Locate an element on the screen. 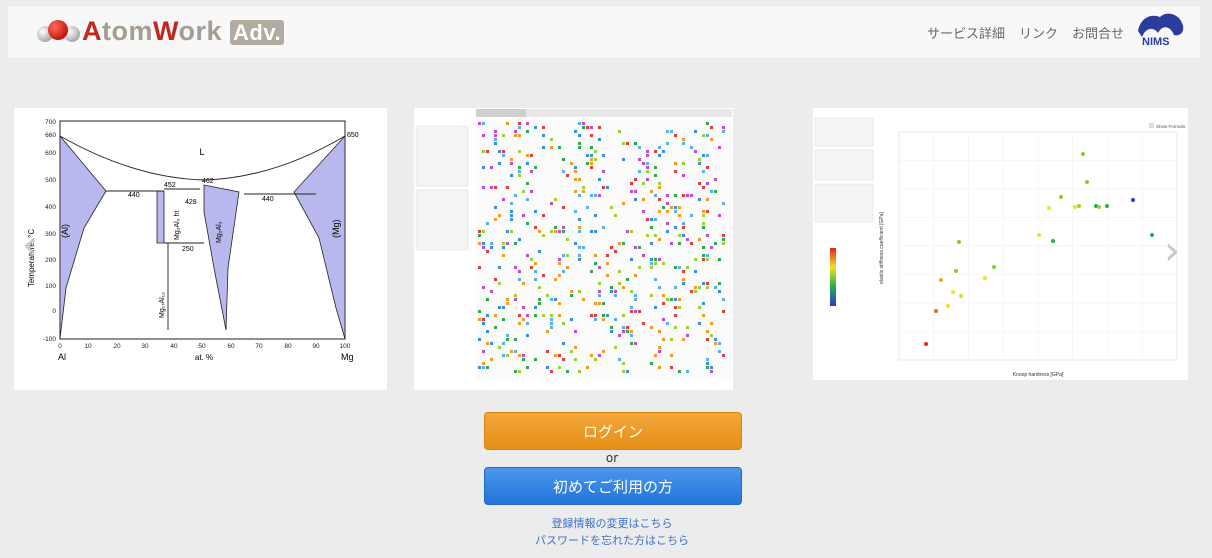 The image size is (1212, 558). xtick: 90 is located at coordinates (316, 346).